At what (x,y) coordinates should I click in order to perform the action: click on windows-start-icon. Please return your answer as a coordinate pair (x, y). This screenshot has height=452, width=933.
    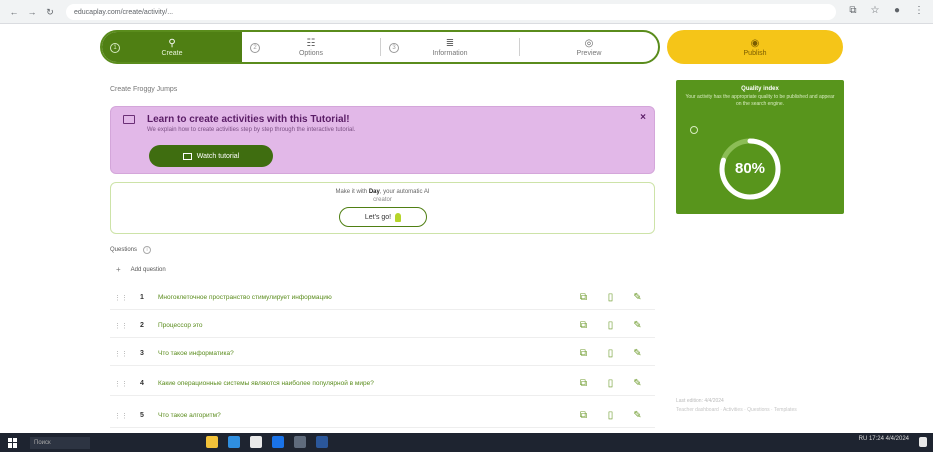
    Looking at the image, I should click on (13, 442).